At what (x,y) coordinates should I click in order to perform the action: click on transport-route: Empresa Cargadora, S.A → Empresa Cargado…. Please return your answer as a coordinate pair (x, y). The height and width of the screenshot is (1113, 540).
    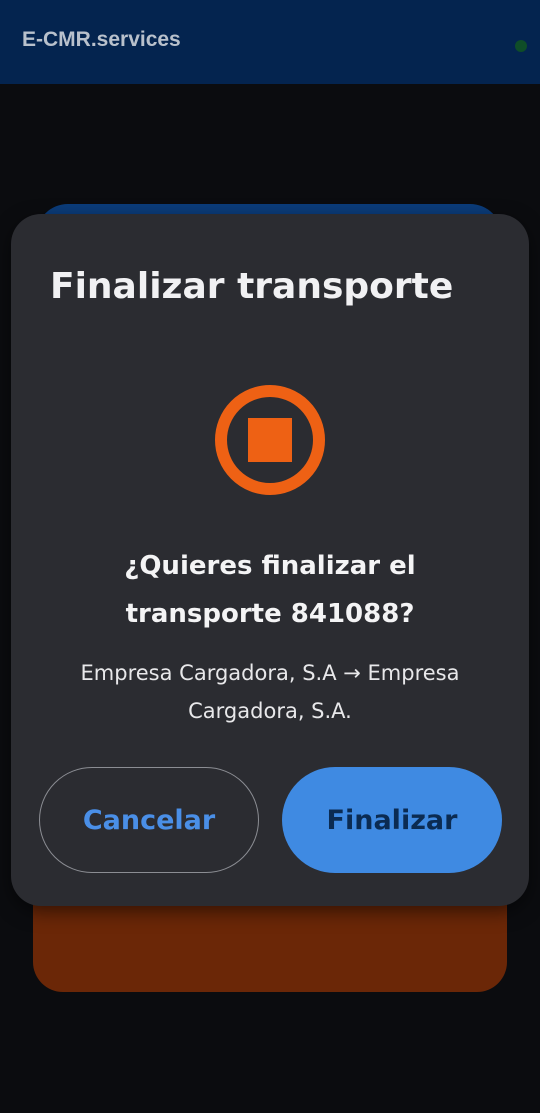
    Looking at the image, I should click on (270, 692).